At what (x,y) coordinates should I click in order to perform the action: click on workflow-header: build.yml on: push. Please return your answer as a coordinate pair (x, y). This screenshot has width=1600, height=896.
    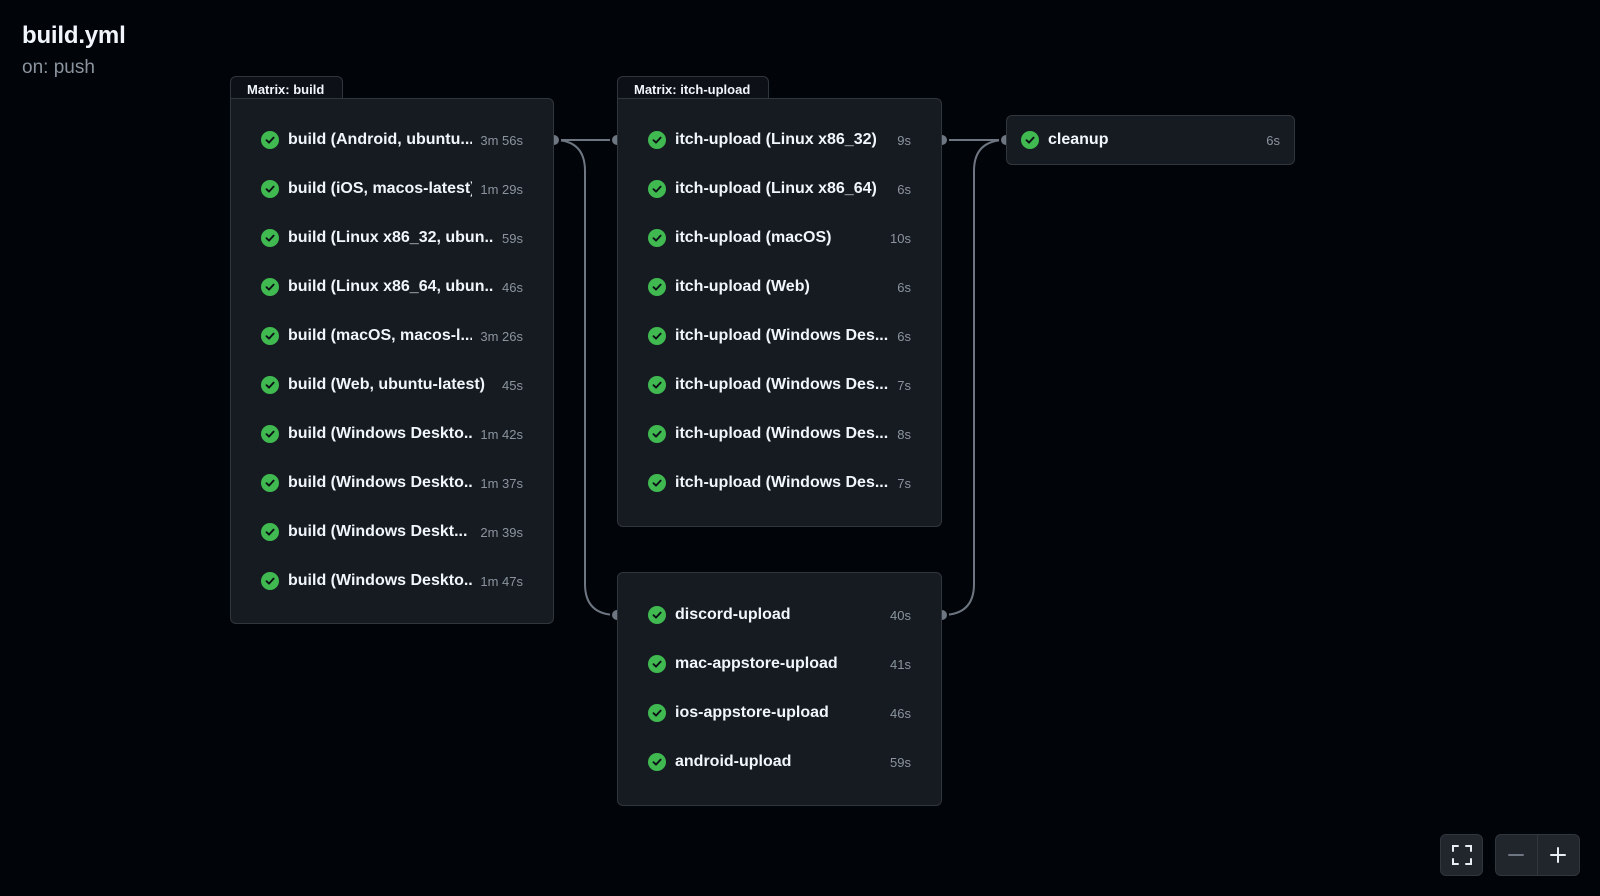
    Looking at the image, I should click on (74, 50).